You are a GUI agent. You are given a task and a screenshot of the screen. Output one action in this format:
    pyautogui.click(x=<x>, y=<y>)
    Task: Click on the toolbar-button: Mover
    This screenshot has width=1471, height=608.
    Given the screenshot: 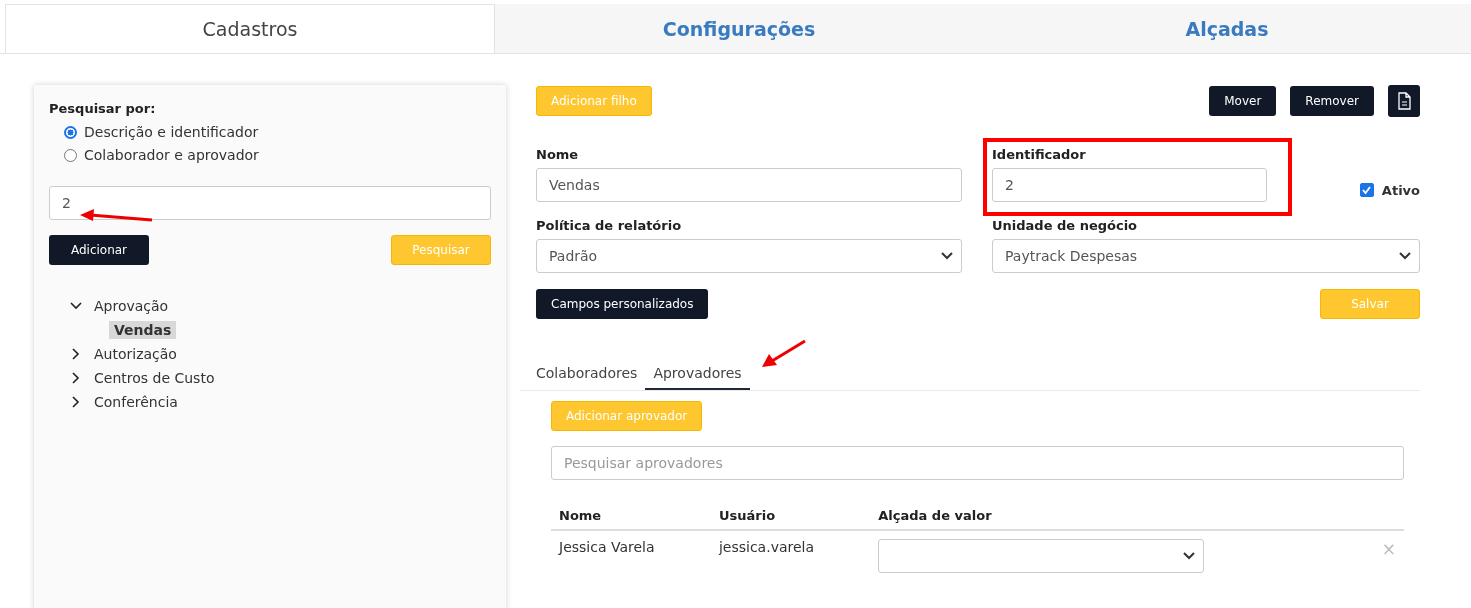 What is the action you would take?
    pyautogui.click(x=1243, y=101)
    